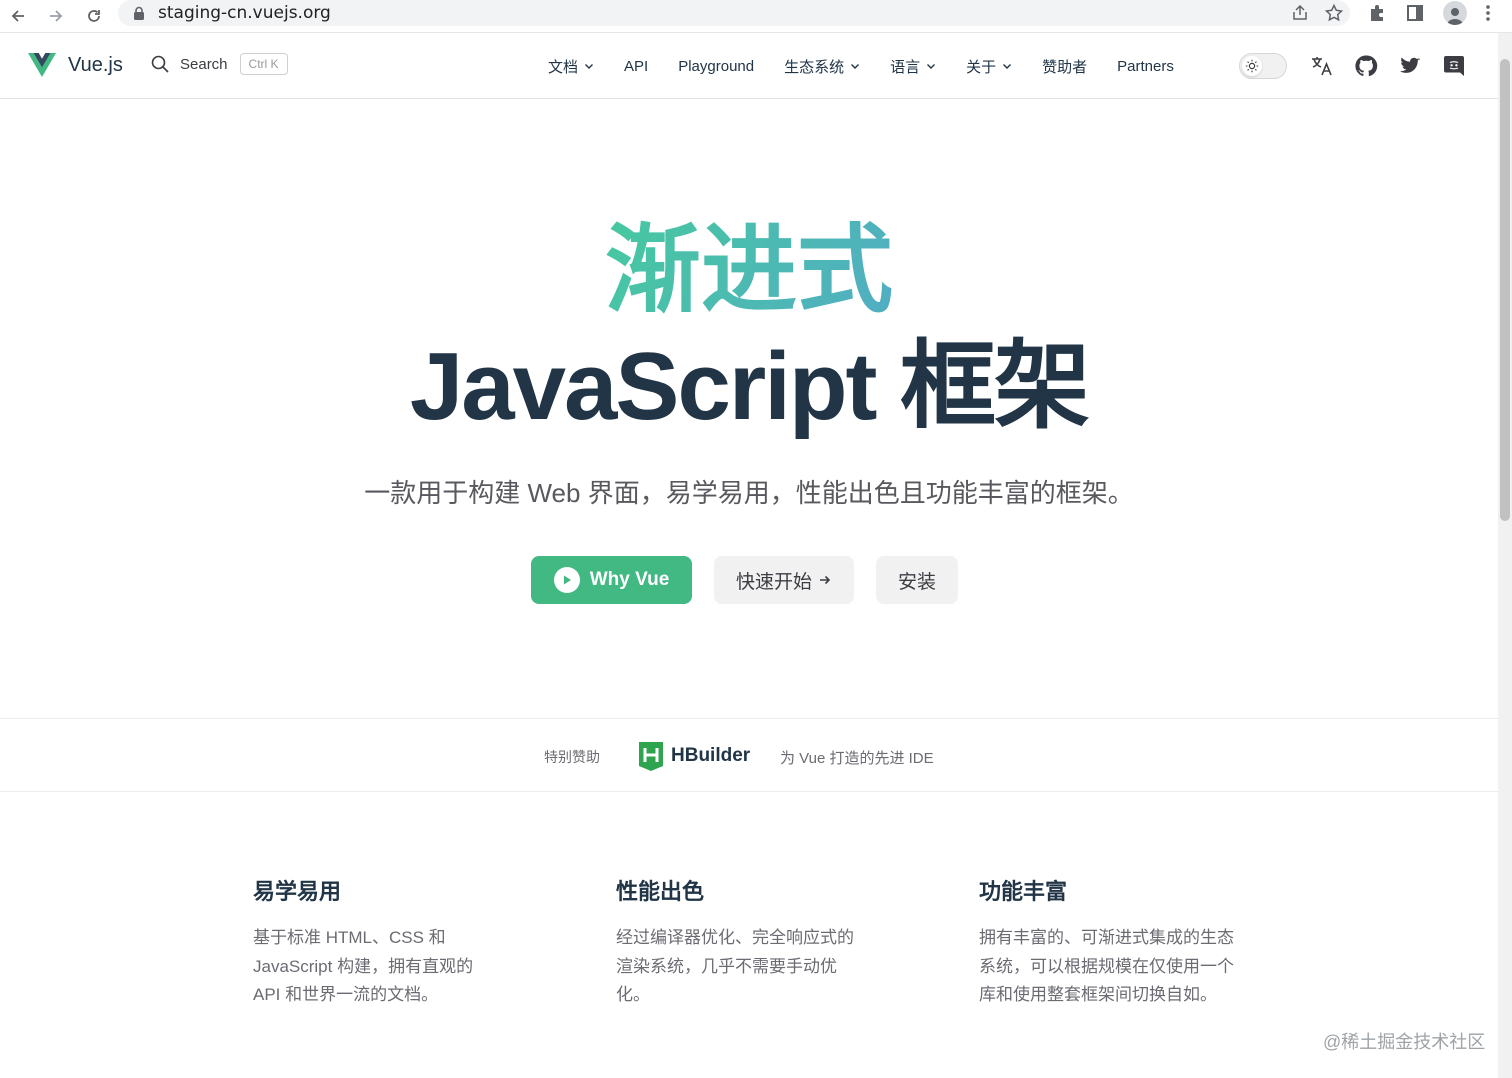  Describe the element at coordinates (56, 16) in the screenshot. I see `forward-arrow-icon` at that location.